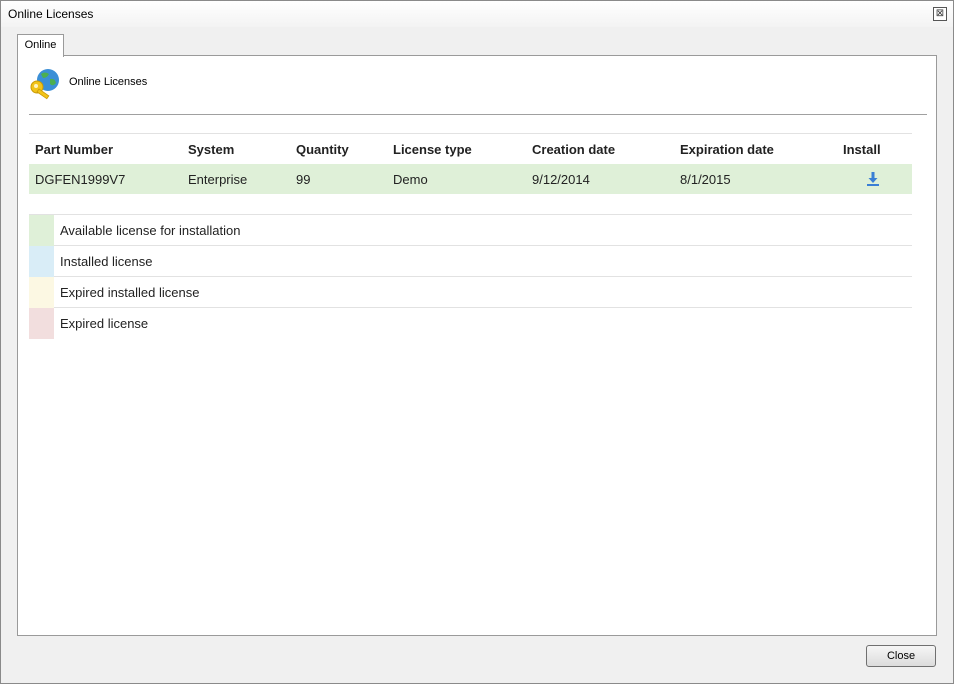 The height and width of the screenshot is (684, 954). What do you see at coordinates (940, 14) in the screenshot?
I see `window-close-icon: ⊠` at bounding box center [940, 14].